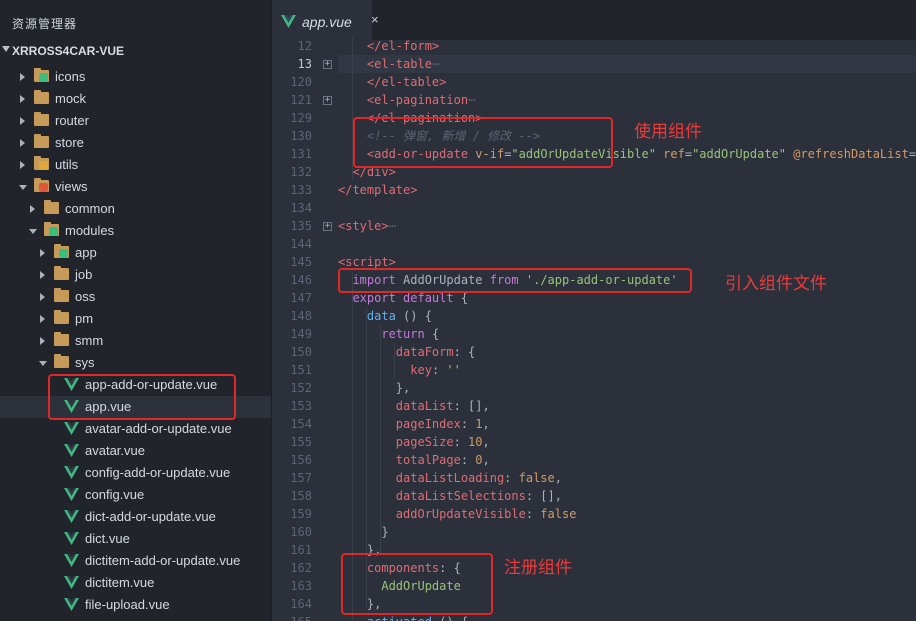  Describe the element at coordinates (135, 165) in the screenshot. I see `tree-item: utils` at that location.